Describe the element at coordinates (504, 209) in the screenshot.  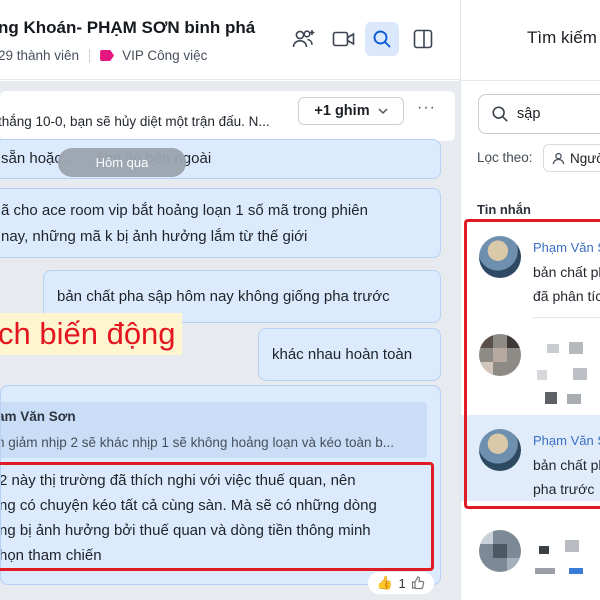
I see `messages-section-label: Tin nhắn` at that location.